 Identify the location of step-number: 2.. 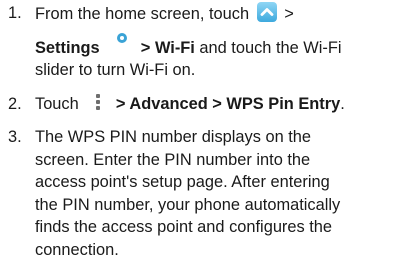
(15, 104).